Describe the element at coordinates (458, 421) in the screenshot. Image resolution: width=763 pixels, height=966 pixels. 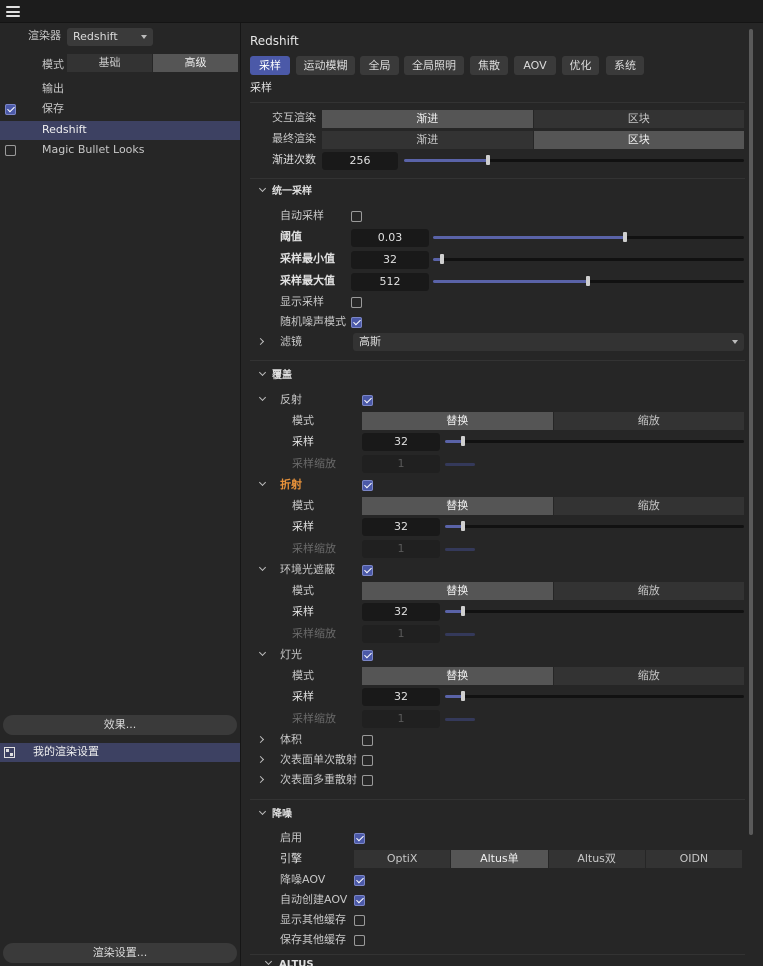
I see `reflection-mode-replace: 替换` at that location.